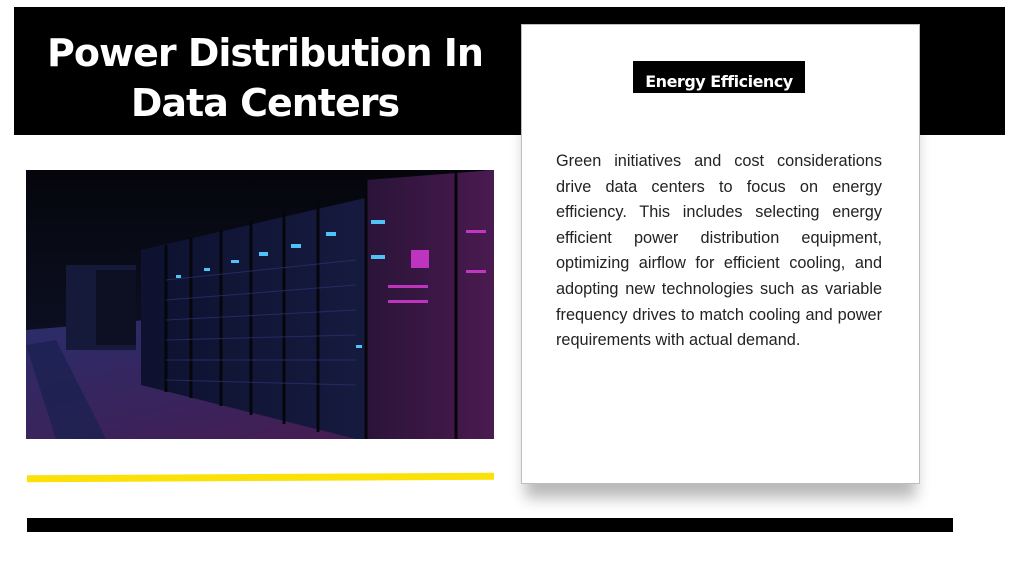 The width and height of the screenshot is (1024, 576). I want to click on slide-title: Power Distribution In Data Centers, so click(265, 78).